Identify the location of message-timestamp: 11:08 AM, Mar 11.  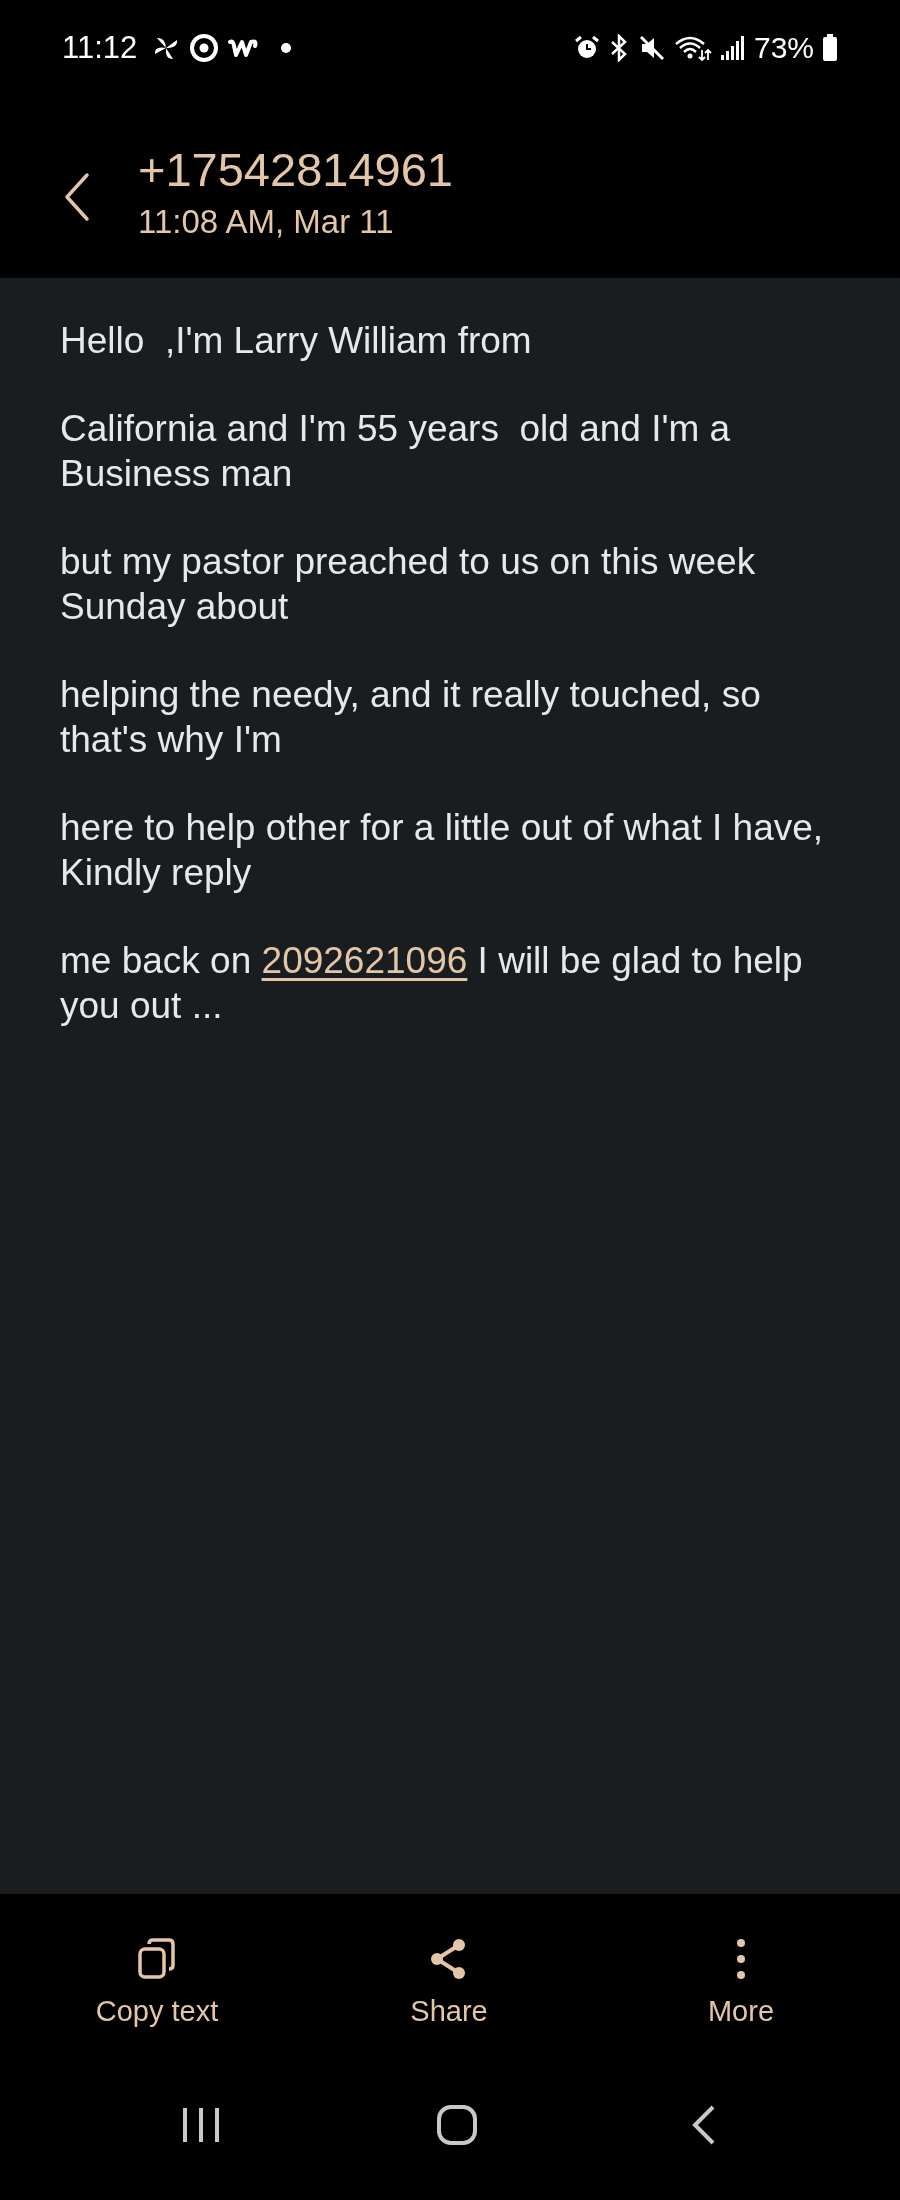
(266, 221).